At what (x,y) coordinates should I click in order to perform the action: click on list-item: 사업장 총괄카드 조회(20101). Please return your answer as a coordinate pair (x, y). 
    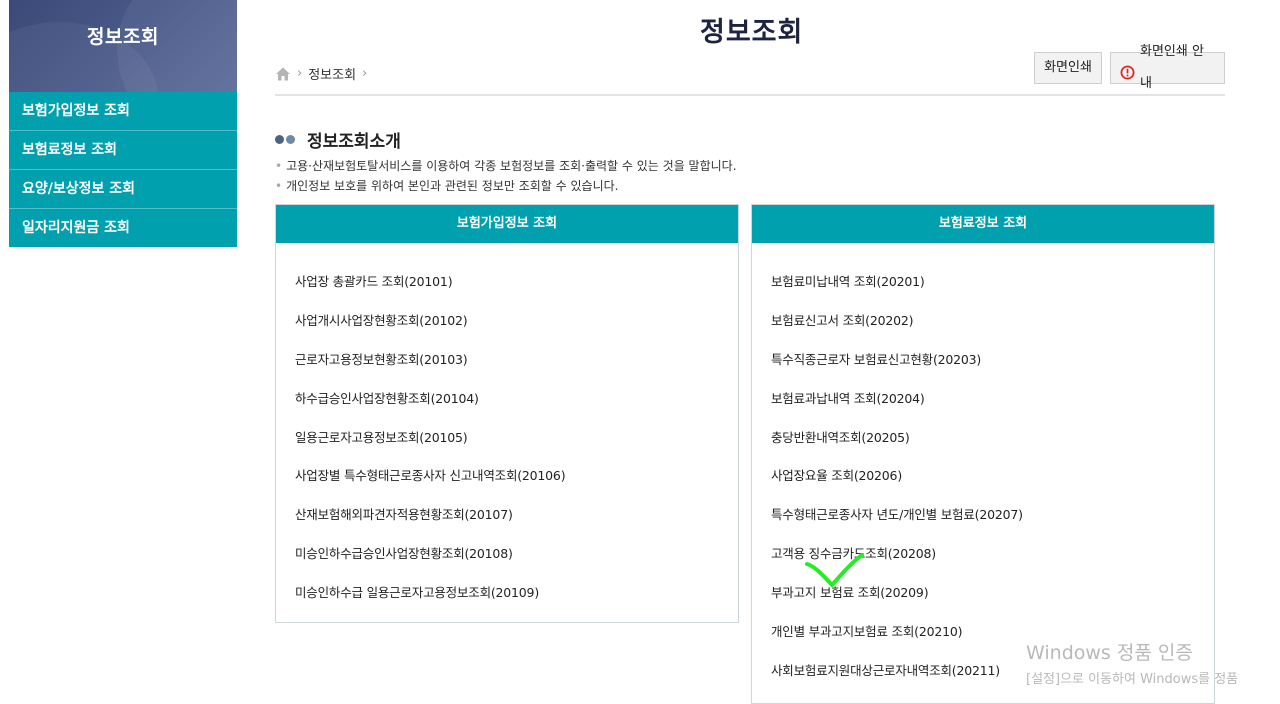
    Looking at the image, I should click on (516, 282).